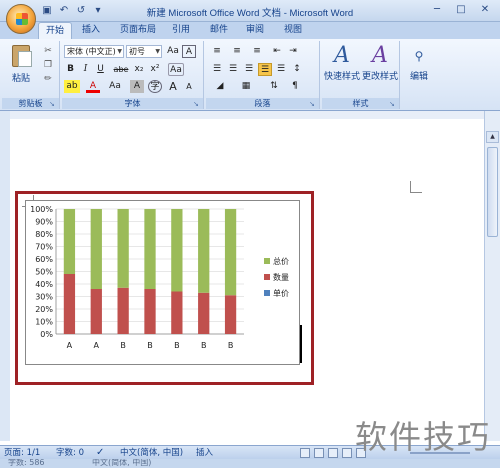 Image resolution: width=500 pixels, height=468 pixels. Describe the element at coordinates (257, 51) in the screenshot. I see `multilevel-list-icon: ≡` at that location.